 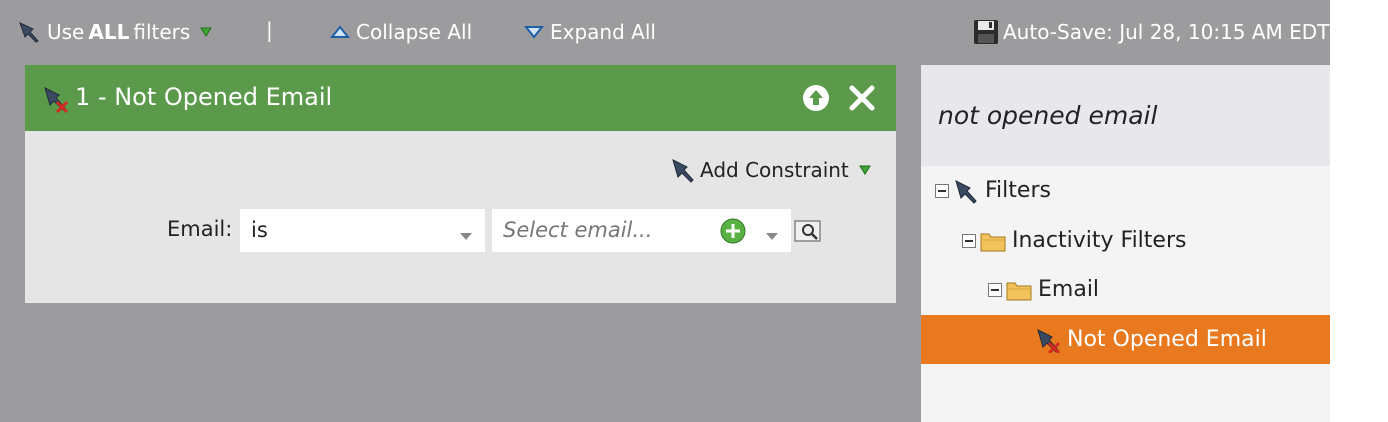 I want to click on tree-node-email: Email, so click(x=1043, y=289).